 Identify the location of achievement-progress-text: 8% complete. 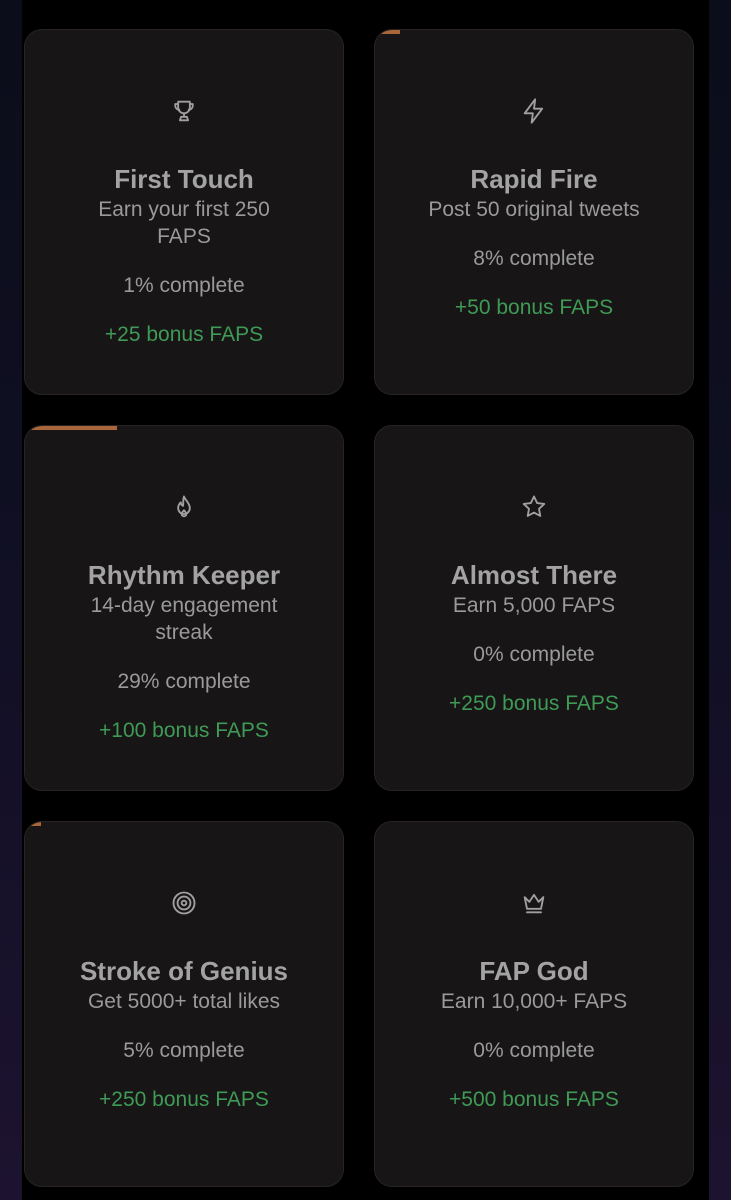
(534, 258).